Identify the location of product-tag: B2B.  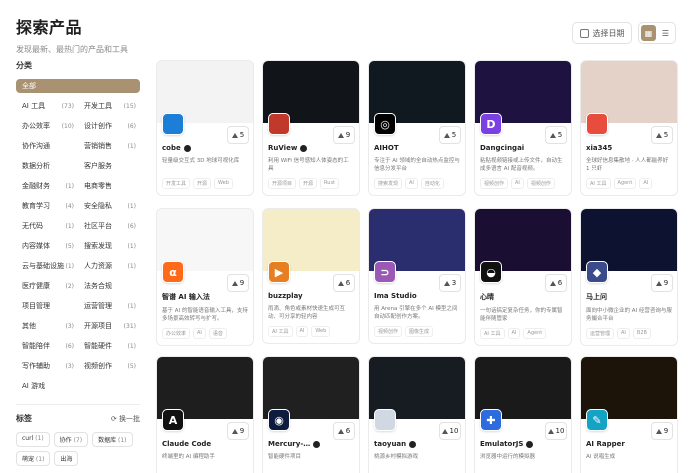
(641, 333).